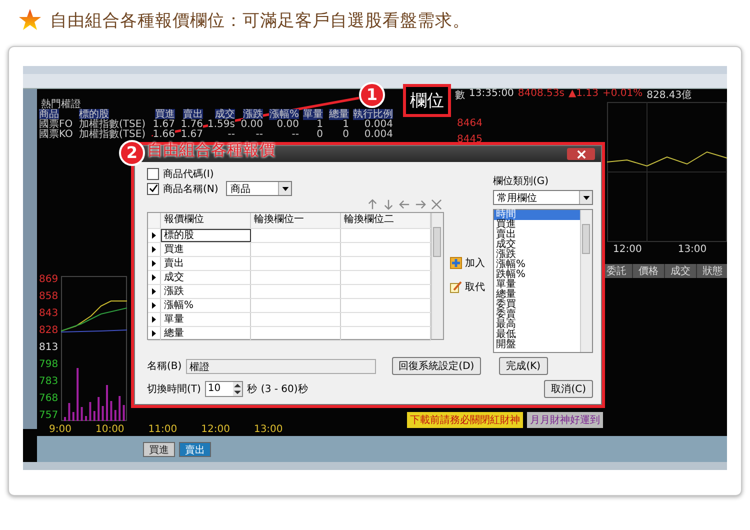 This screenshot has height=530, width=750. Describe the element at coordinates (56, 124) in the screenshot. I see `table-cell: 國票FO` at that location.